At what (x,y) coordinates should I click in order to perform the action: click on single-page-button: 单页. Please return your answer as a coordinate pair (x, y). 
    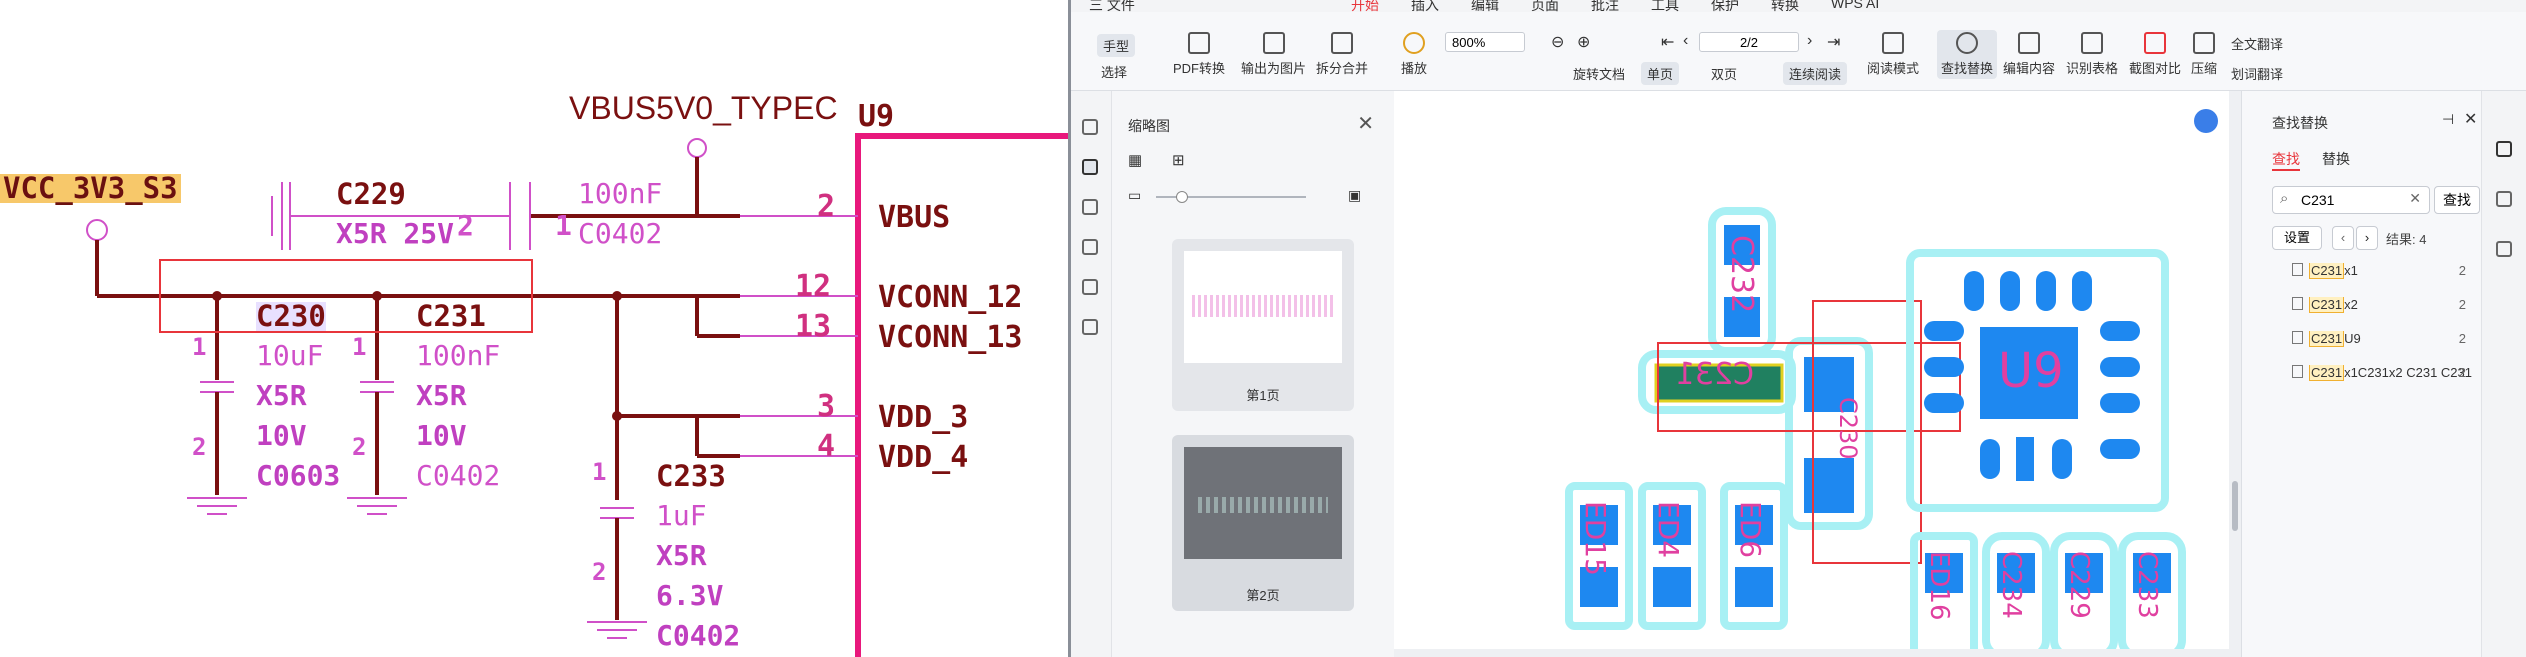
    Looking at the image, I should click on (1660, 73).